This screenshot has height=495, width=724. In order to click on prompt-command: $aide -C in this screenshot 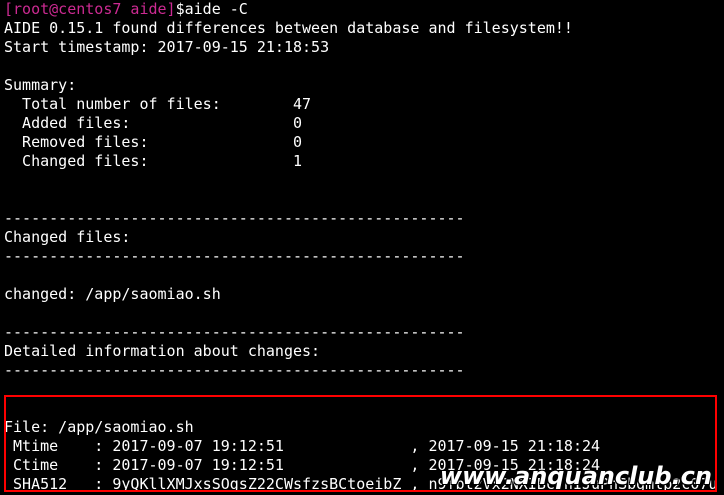, I will do `click(211, 9)`.